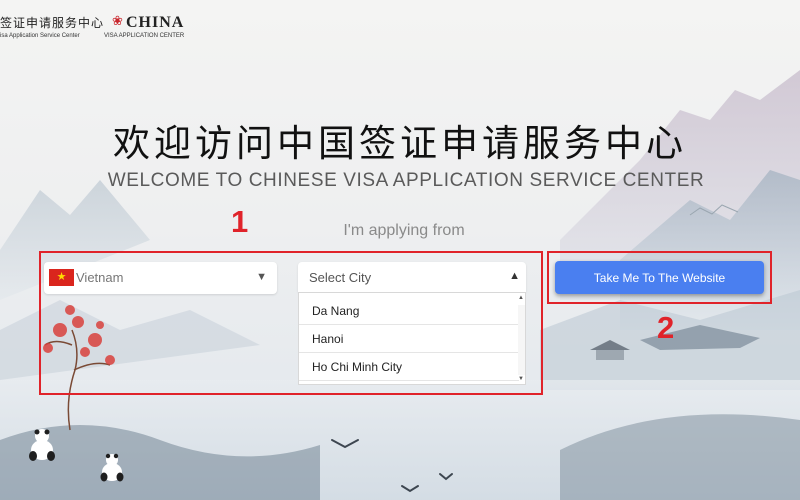 Image resolution: width=800 pixels, height=500 pixels. I want to click on country-select: ★ Vietnam ▼, so click(160, 278).